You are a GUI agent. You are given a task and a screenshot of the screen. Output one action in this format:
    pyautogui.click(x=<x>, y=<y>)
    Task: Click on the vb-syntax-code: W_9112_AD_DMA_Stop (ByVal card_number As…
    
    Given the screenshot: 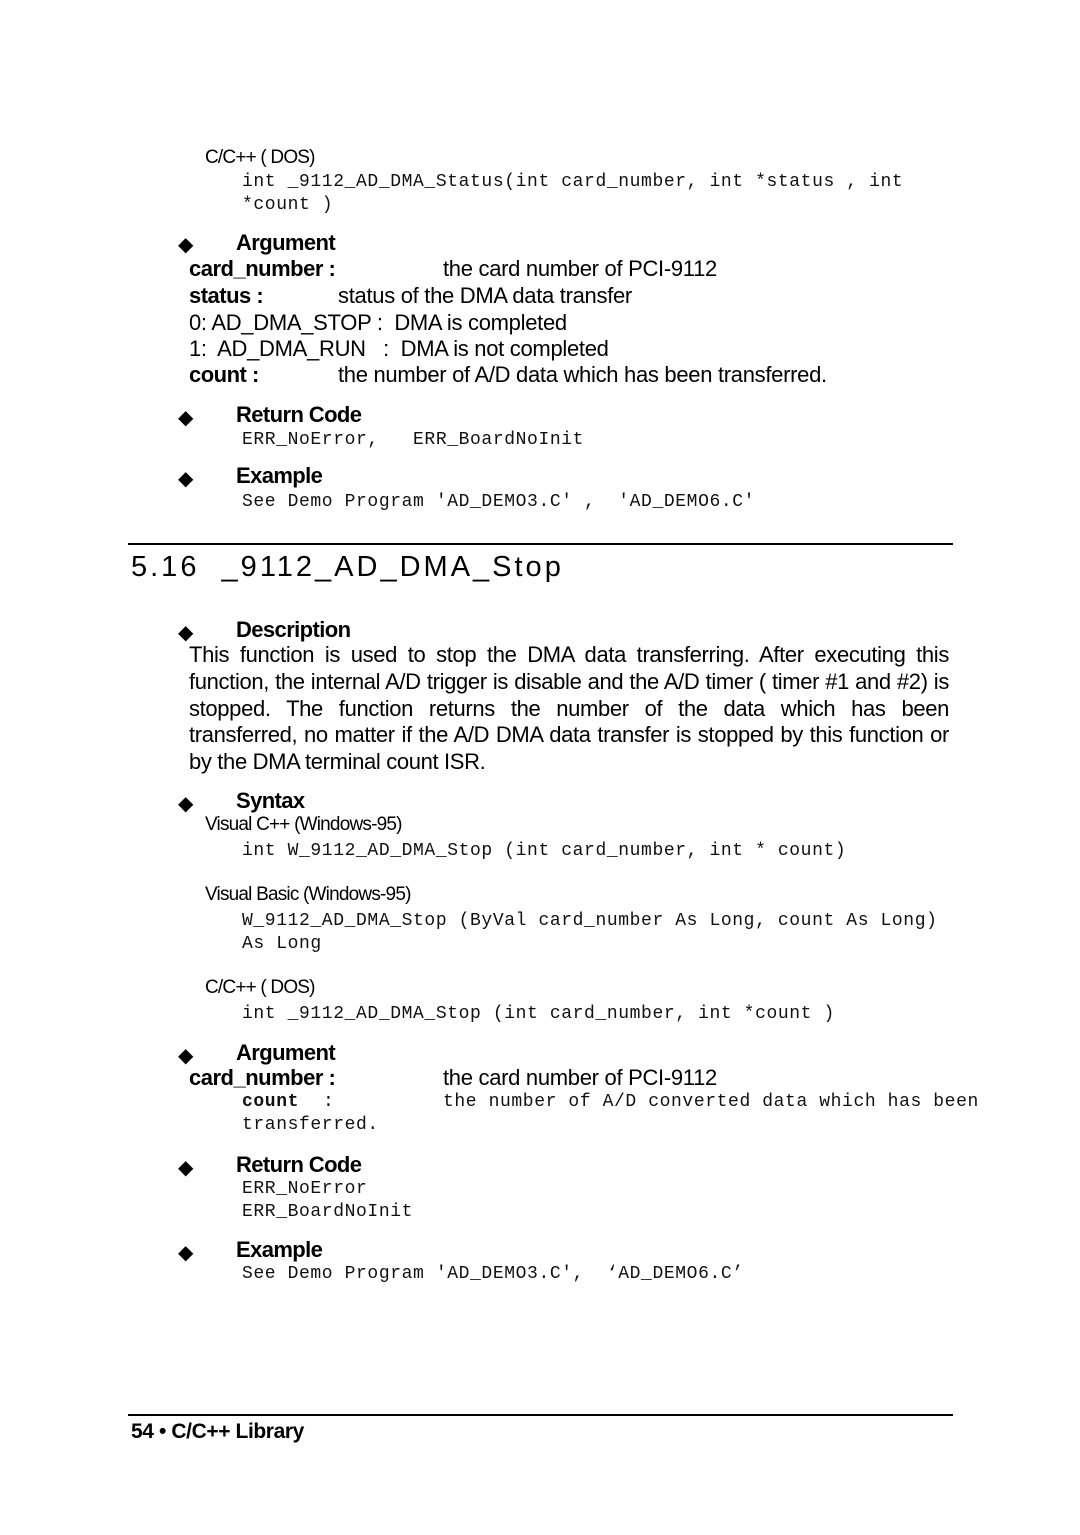 What is the action you would take?
    pyautogui.click(x=590, y=921)
    